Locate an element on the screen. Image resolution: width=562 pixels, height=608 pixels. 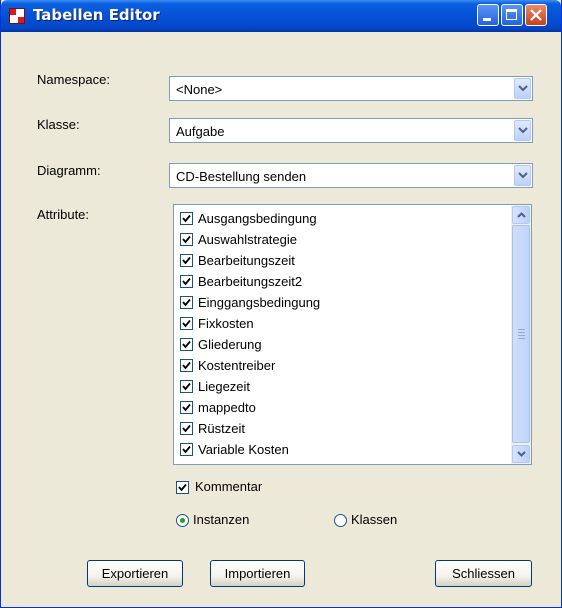
namespace-select: <None> is located at coordinates (351, 88).